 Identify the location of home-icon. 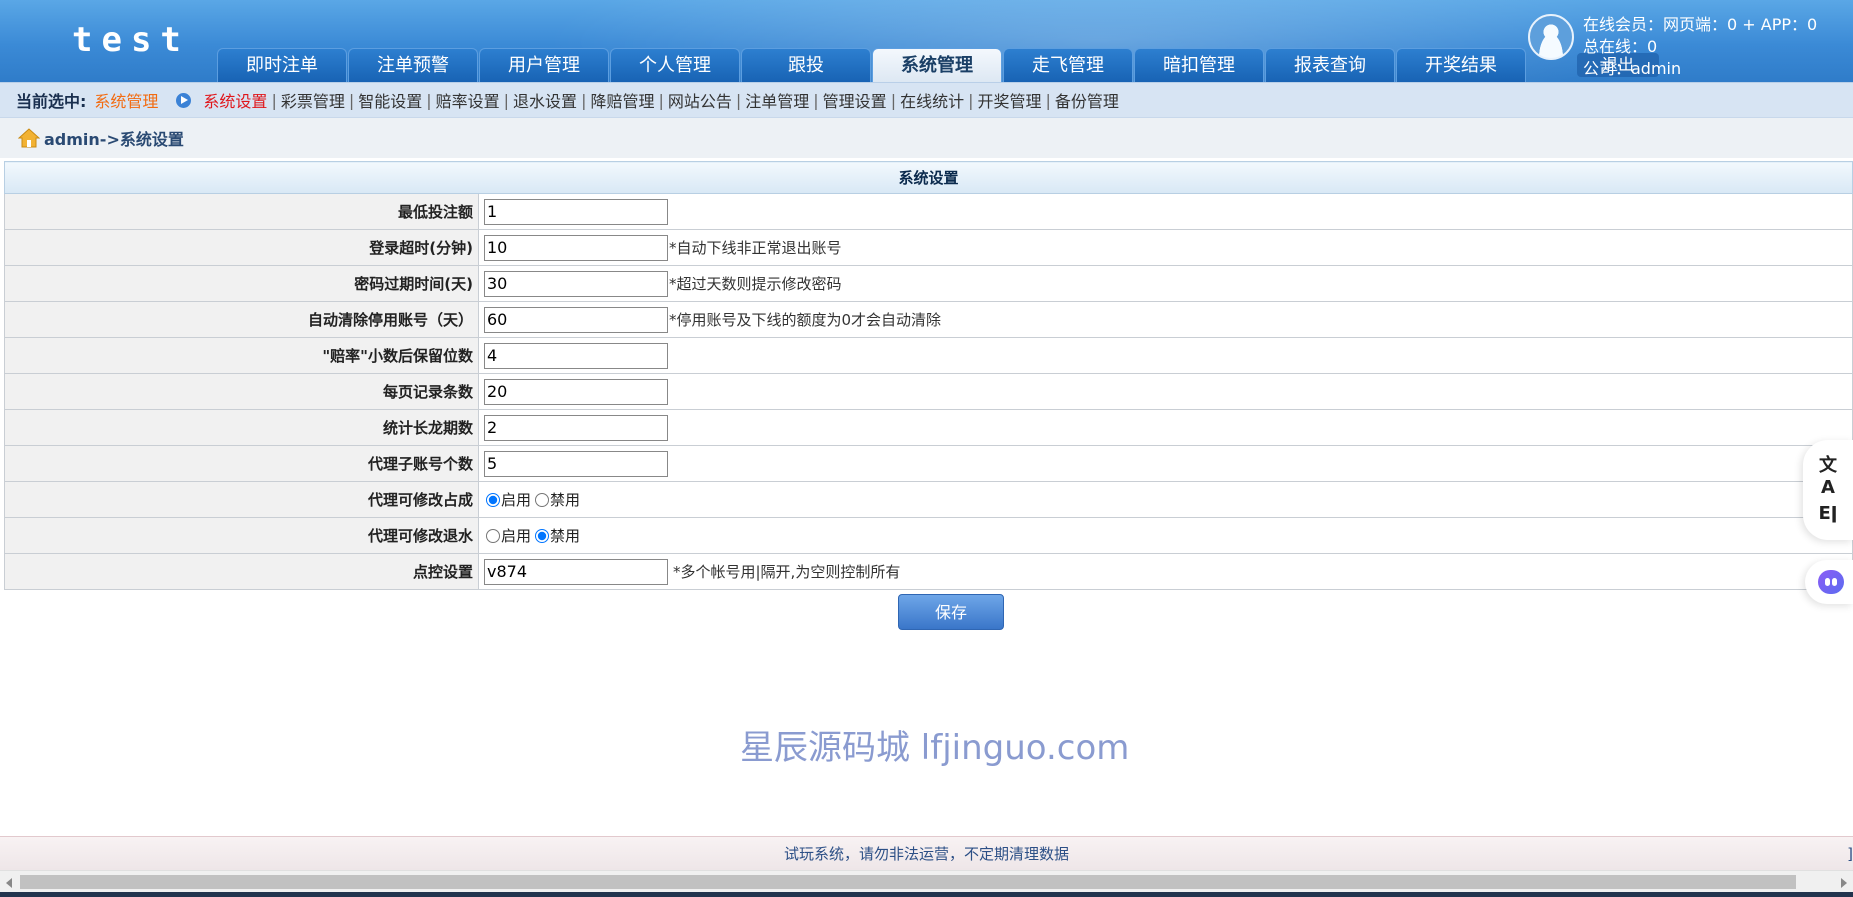
(29, 138).